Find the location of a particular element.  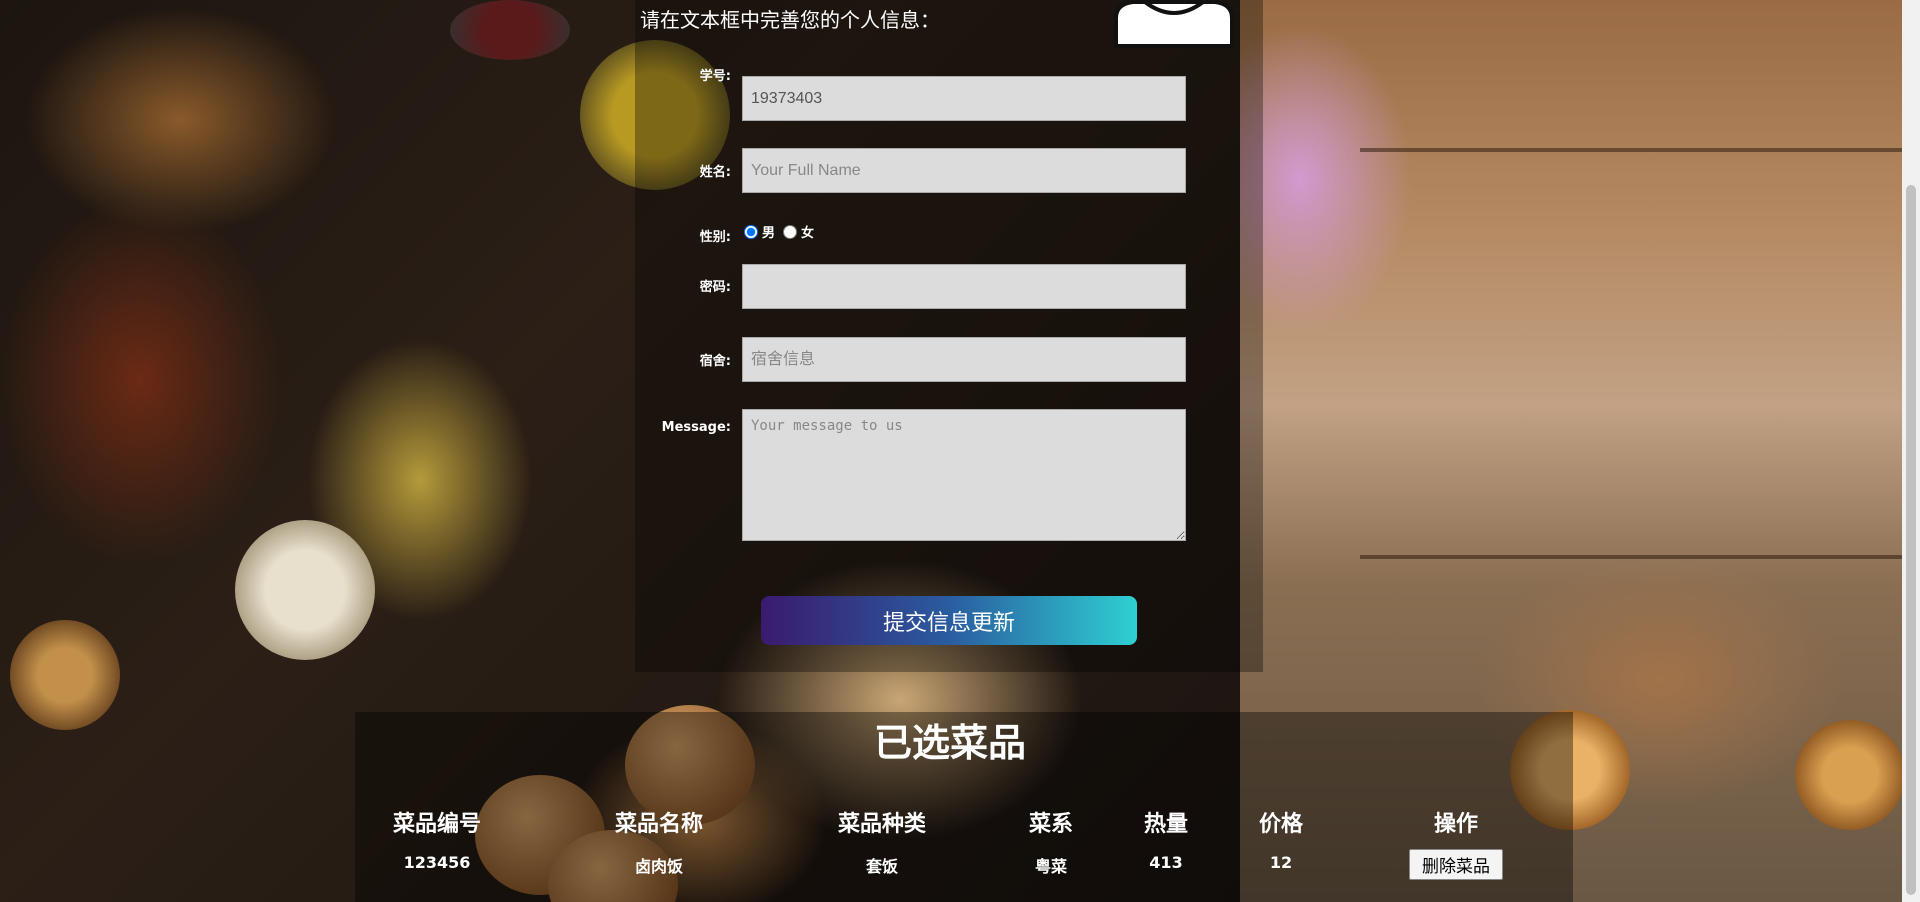

gender-male-radio is located at coordinates (751, 231).